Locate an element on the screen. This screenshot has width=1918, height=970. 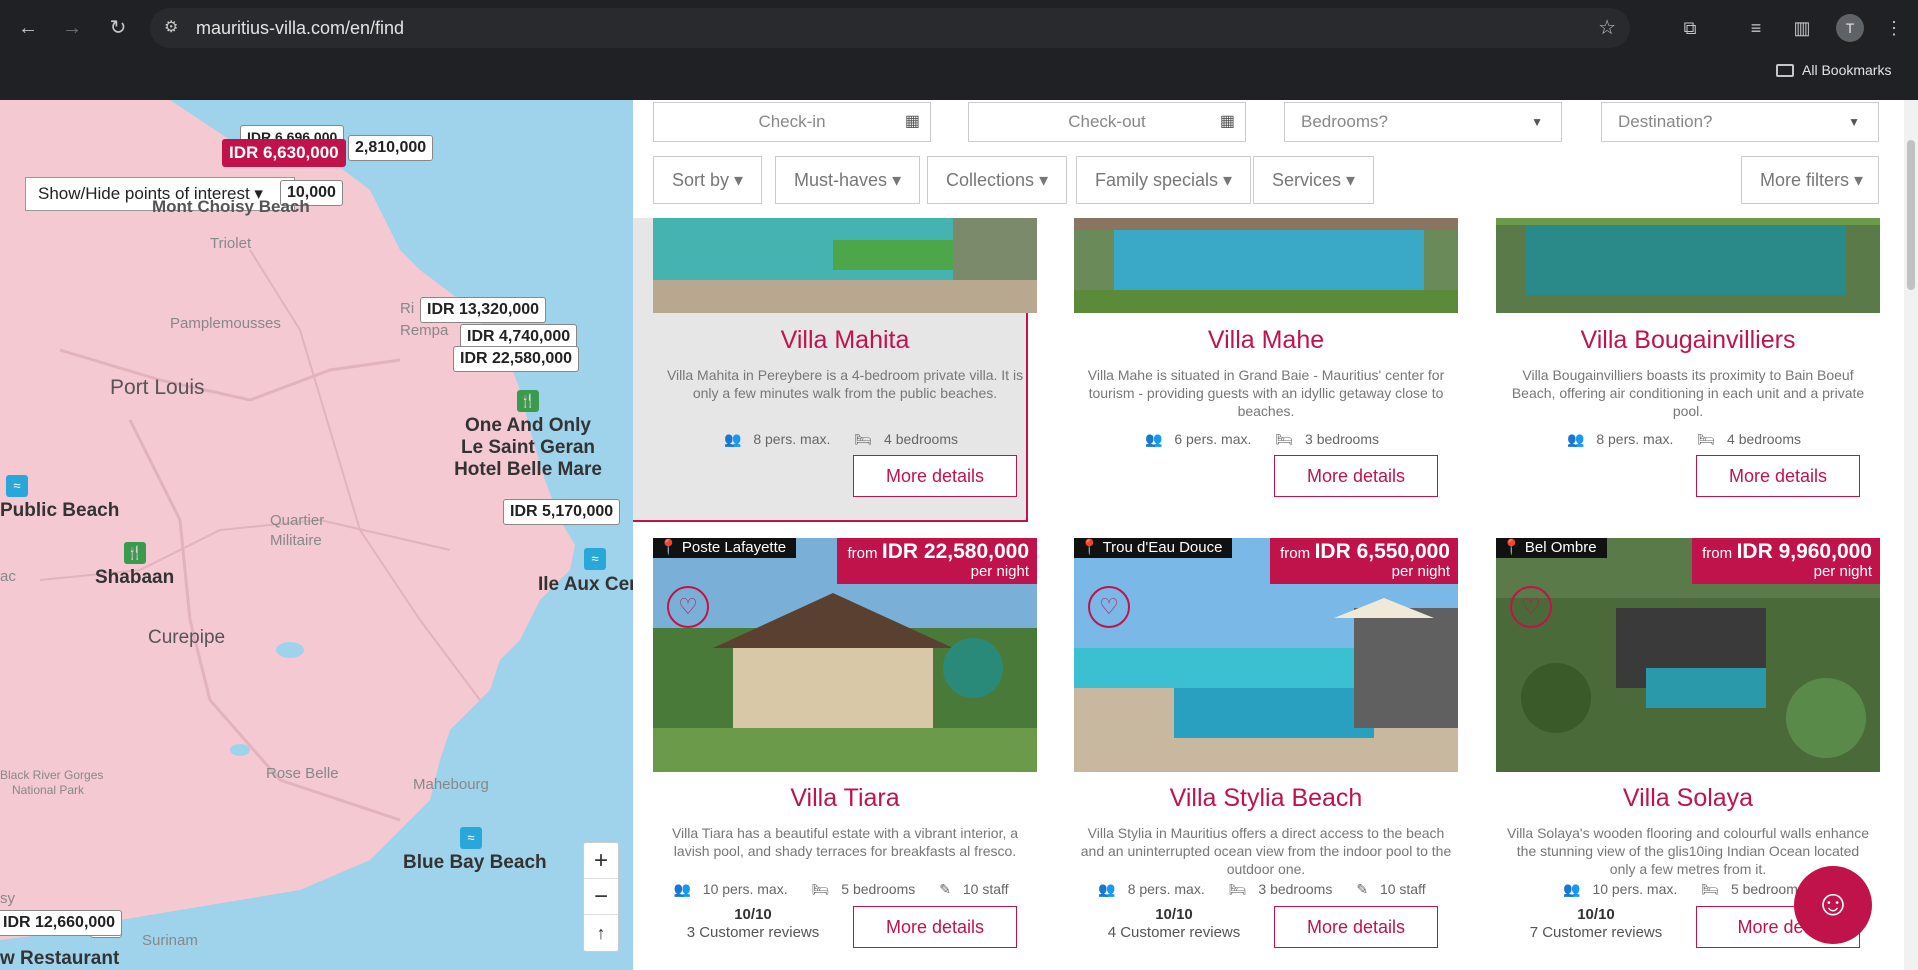
forward-icon: → is located at coordinates (72, 28).